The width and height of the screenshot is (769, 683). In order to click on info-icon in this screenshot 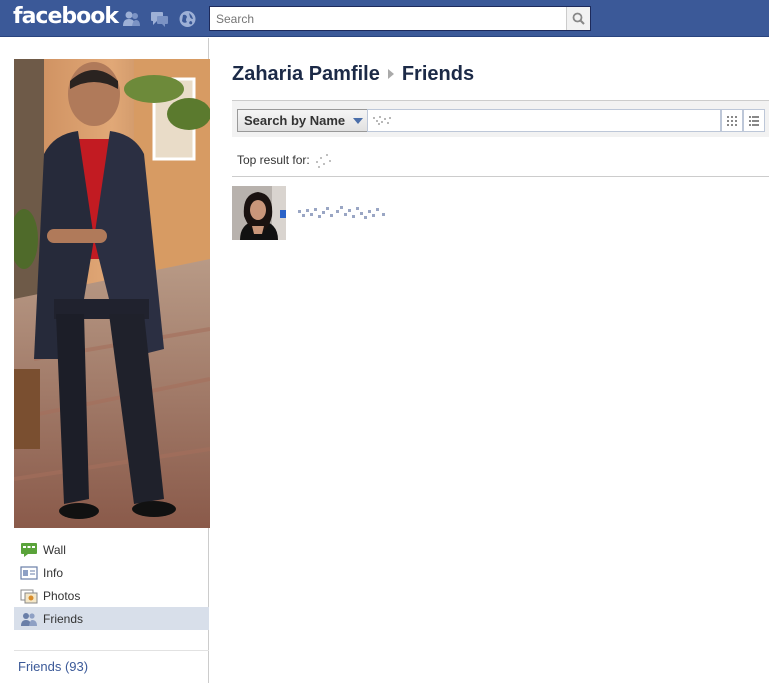, I will do `click(29, 572)`.